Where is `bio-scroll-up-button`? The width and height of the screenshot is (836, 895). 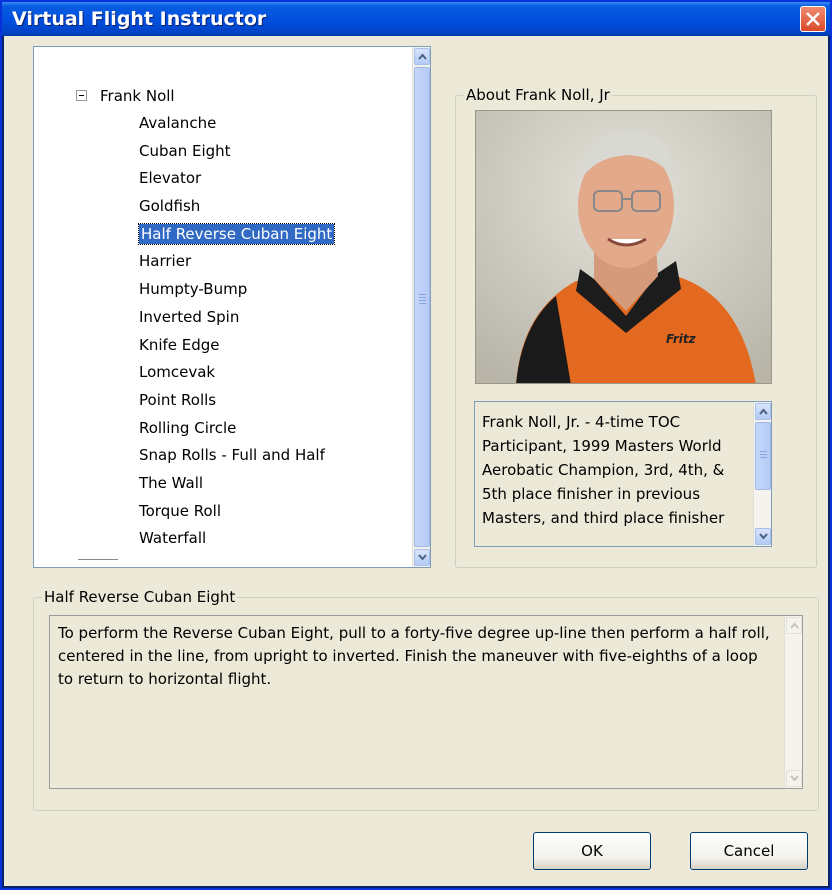
bio-scroll-up-button is located at coordinates (763, 411).